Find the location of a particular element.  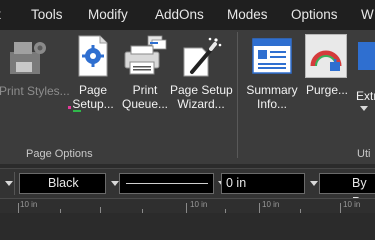

purge-icon is located at coordinates (326, 60).